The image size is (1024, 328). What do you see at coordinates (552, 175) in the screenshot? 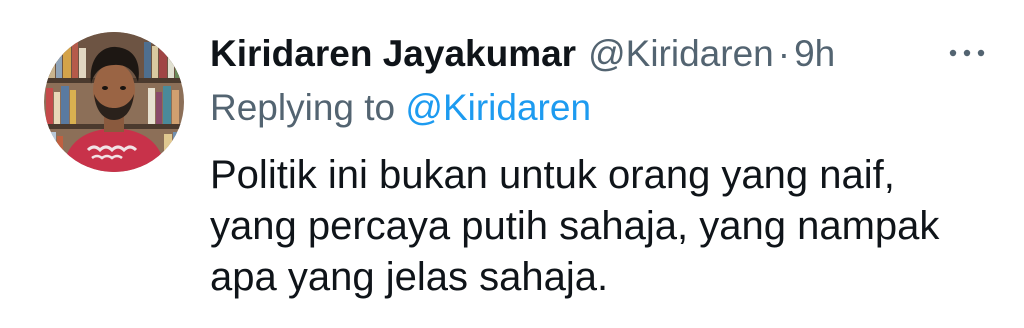
I see `tweet-text-line: Politik ini bukan untuk orang yang naif,` at bounding box center [552, 175].